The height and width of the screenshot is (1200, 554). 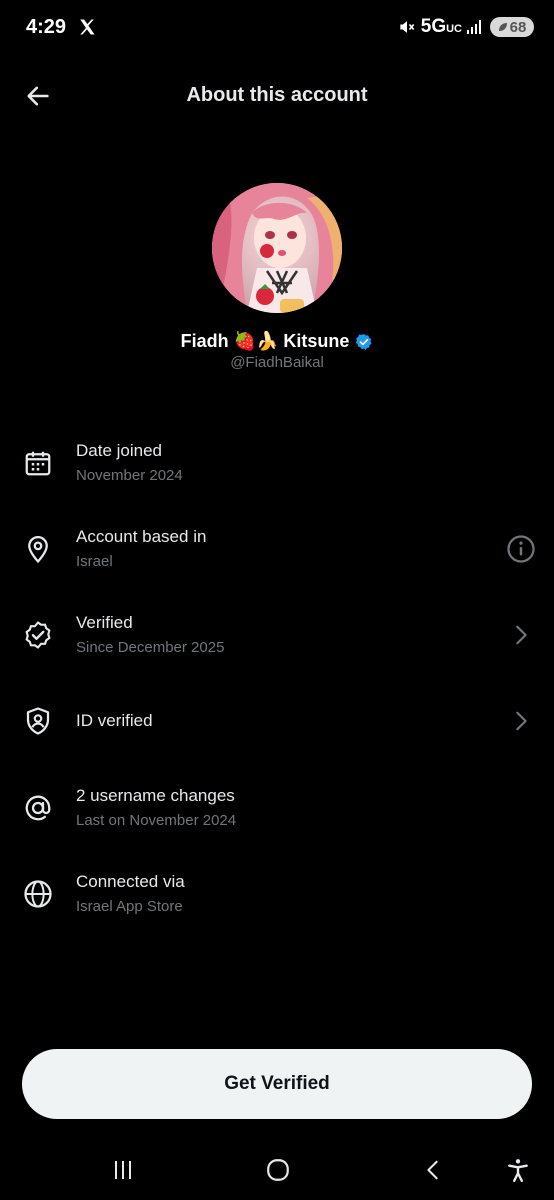 I want to click on location-pin-icon, so click(x=38, y=550).